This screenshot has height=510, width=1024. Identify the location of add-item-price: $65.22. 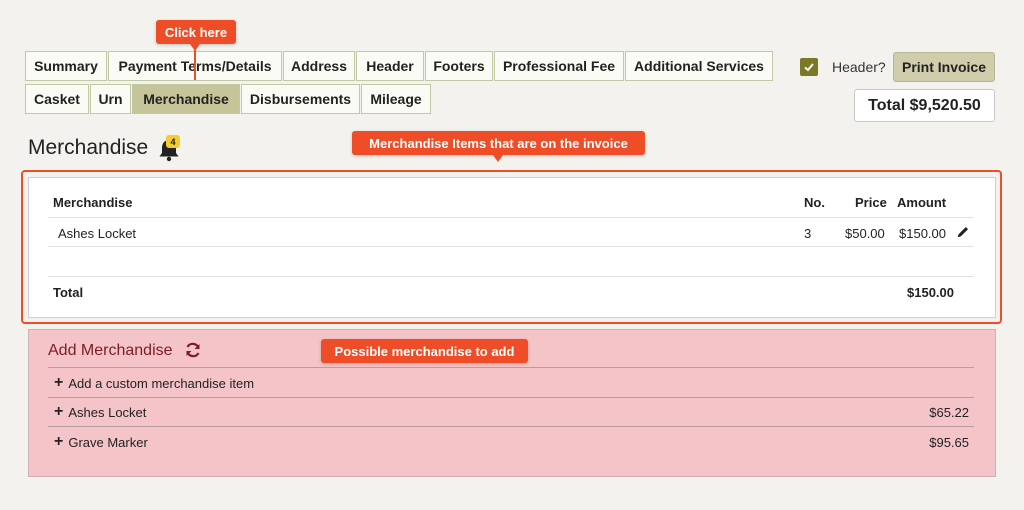
(949, 412).